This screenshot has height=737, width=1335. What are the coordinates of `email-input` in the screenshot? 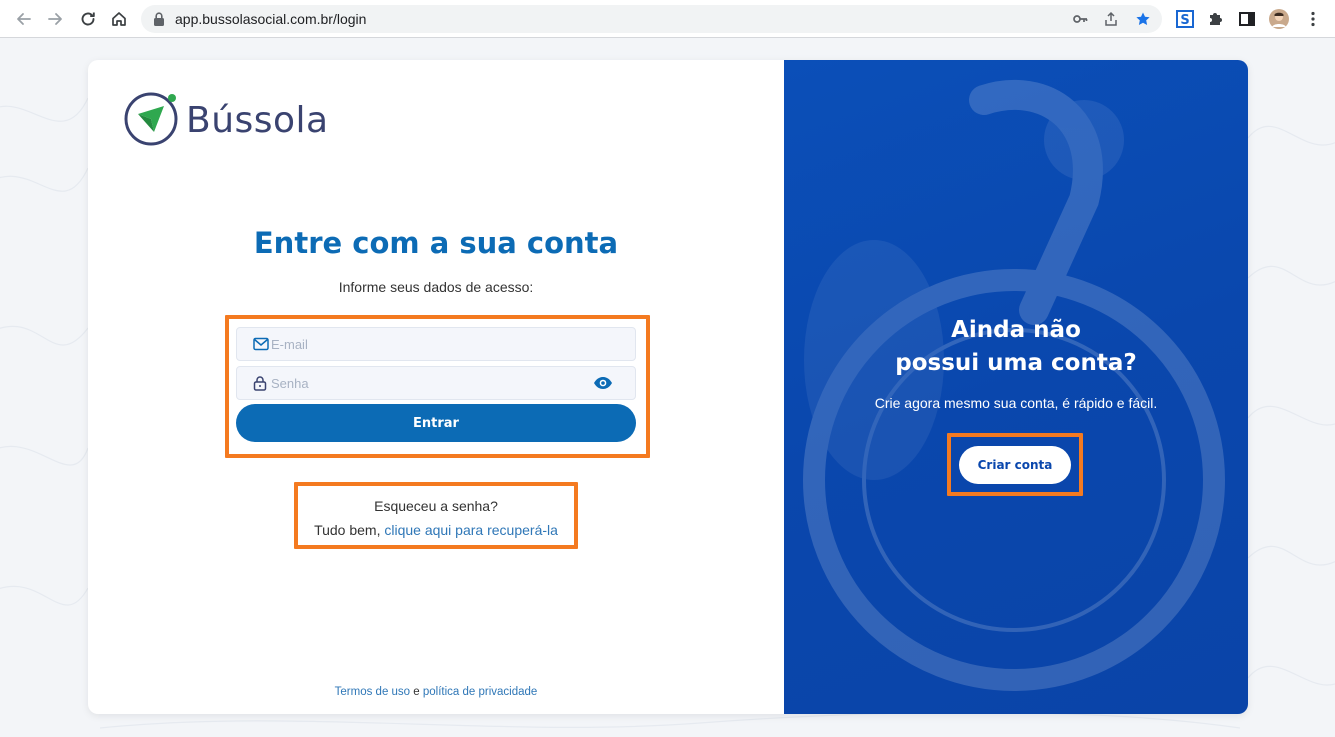 It's located at (431, 344).